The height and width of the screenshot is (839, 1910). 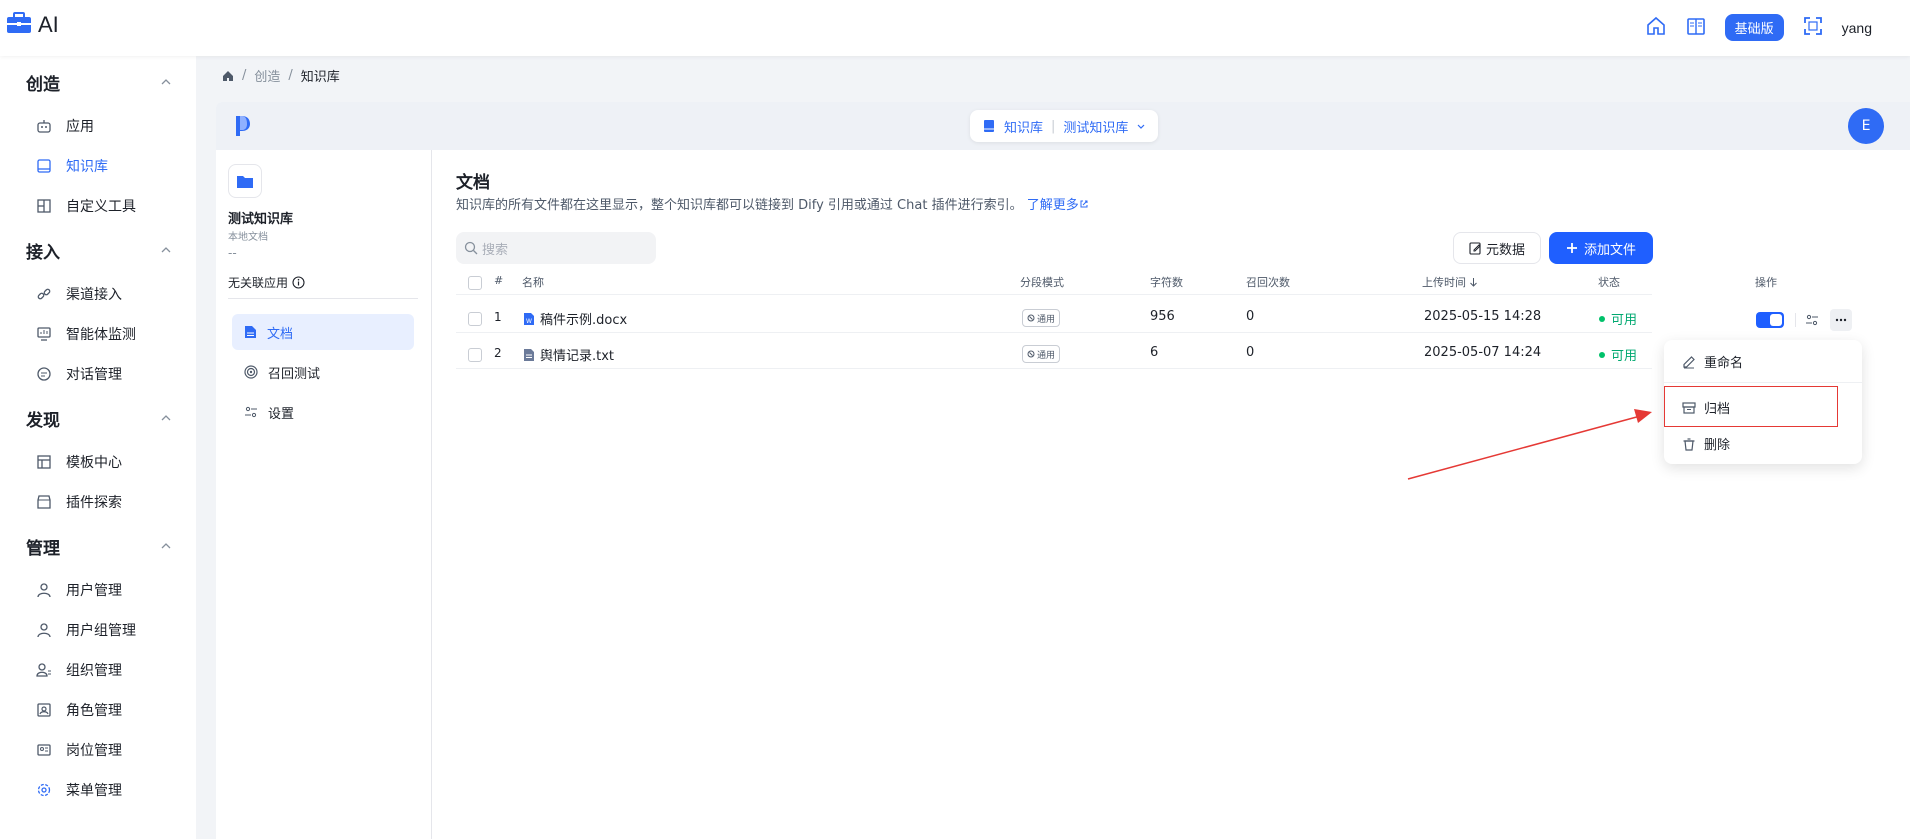 I want to click on sidebar-item-knowledge: 知识库, so click(x=72, y=166).